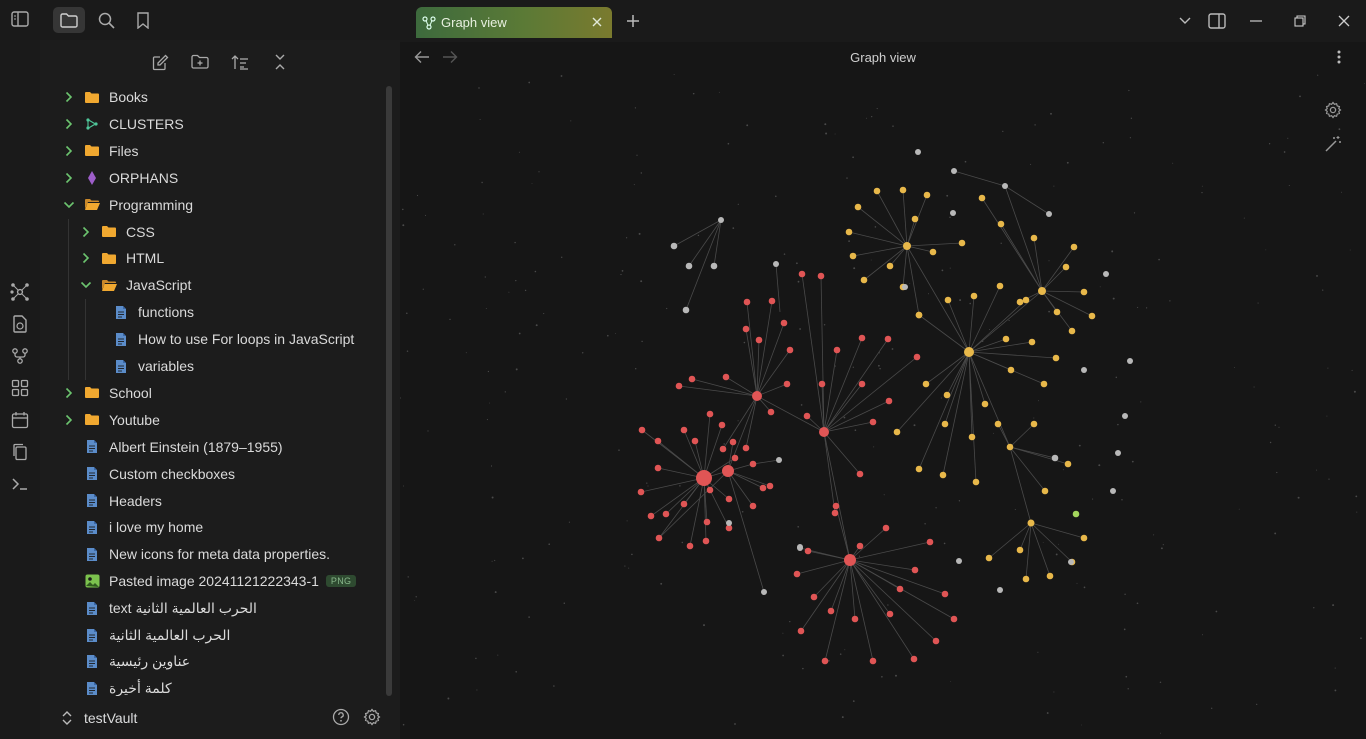  Describe the element at coordinates (240, 62) in the screenshot. I see `sort-icon` at that location.